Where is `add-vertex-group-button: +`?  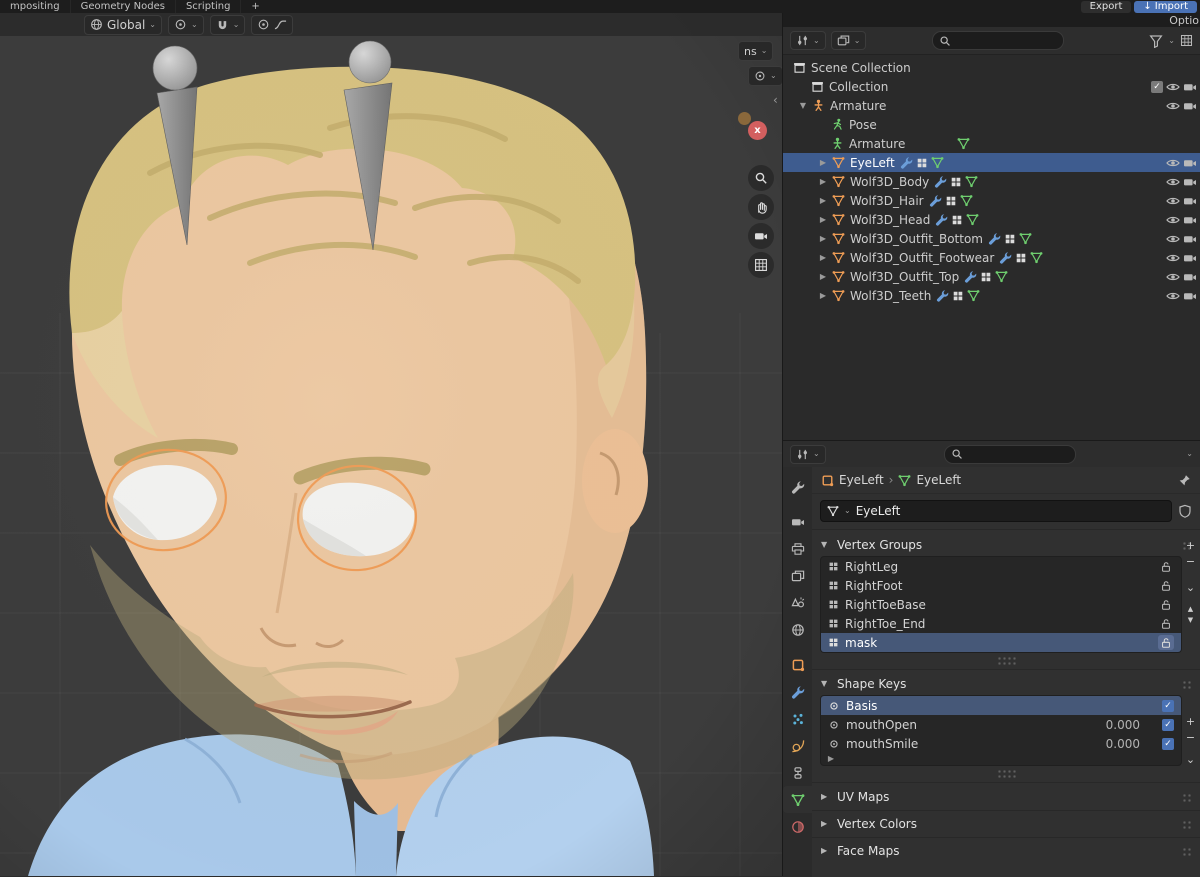
add-vertex-group-button: + is located at coordinates (1191, 545).